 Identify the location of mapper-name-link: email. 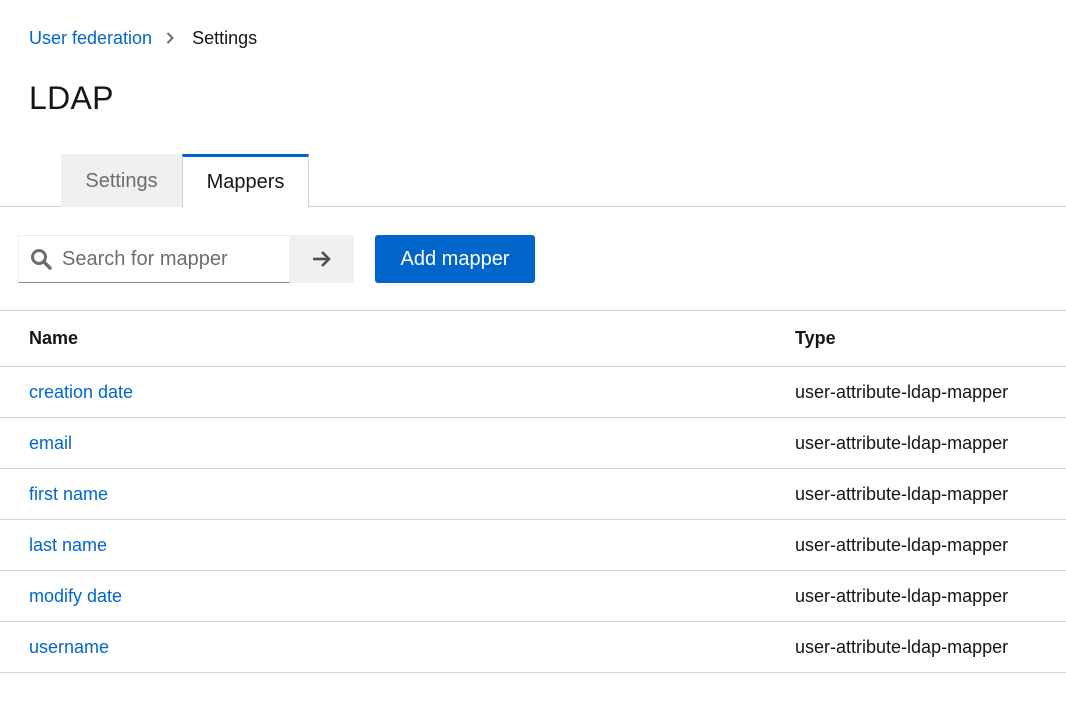
(50, 443).